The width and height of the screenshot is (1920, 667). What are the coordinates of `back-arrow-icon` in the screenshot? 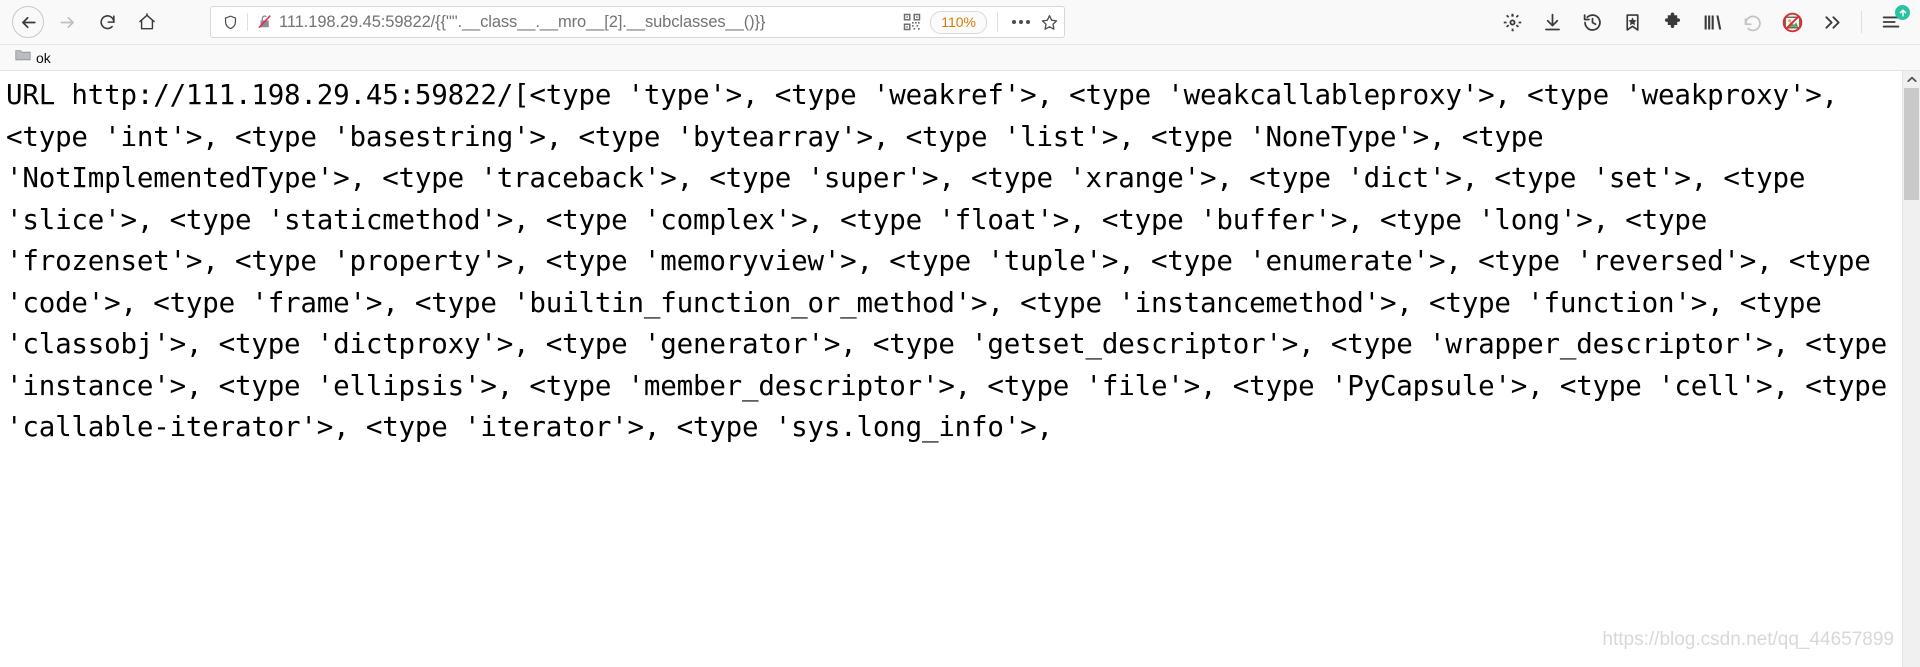 It's located at (28, 22).